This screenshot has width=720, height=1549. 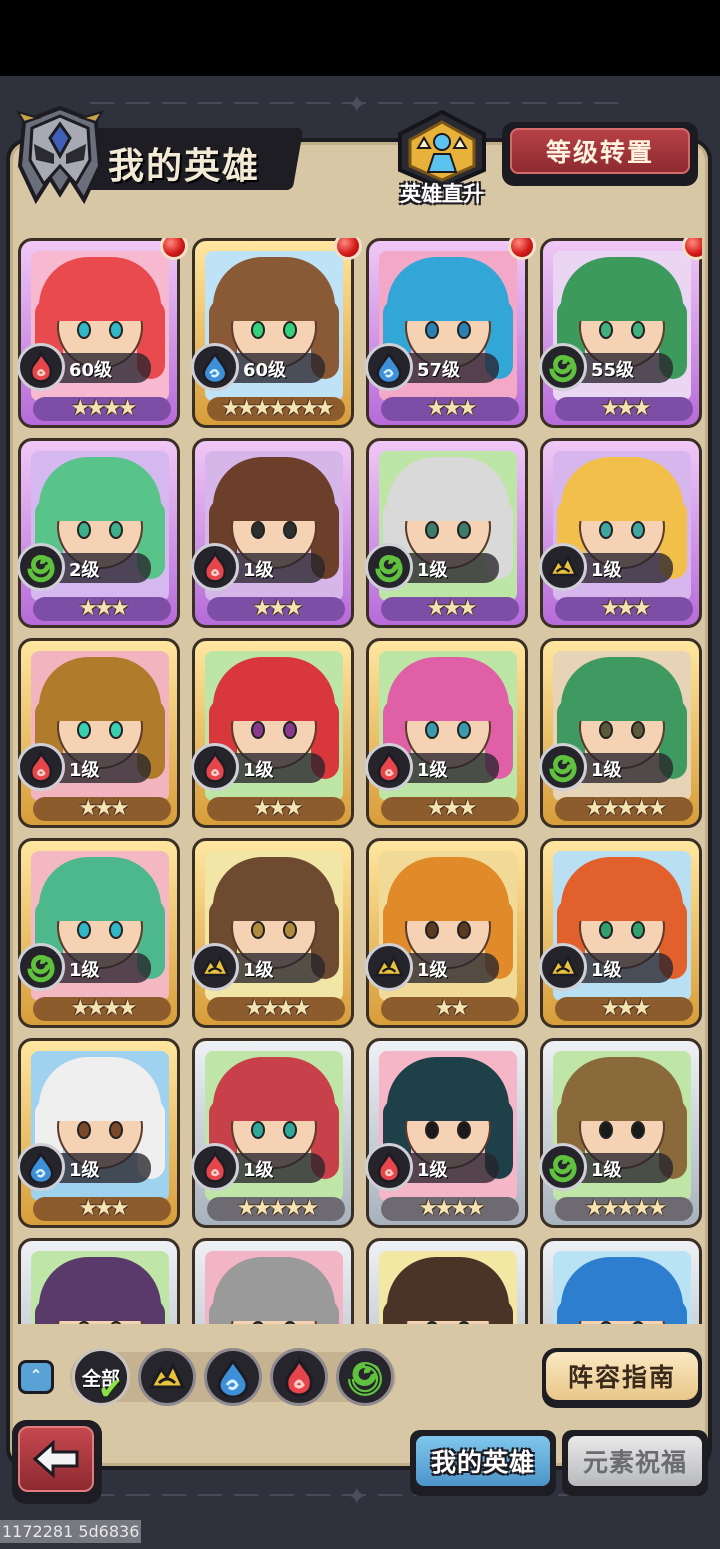 I want to click on status-bar, so click(x=360, y=38).